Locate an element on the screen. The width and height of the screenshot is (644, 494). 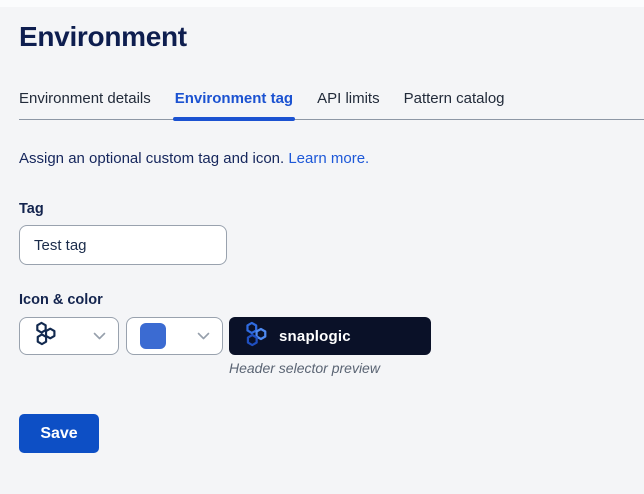
tab-api-limits: API limits is located at coordinates (348, 104).